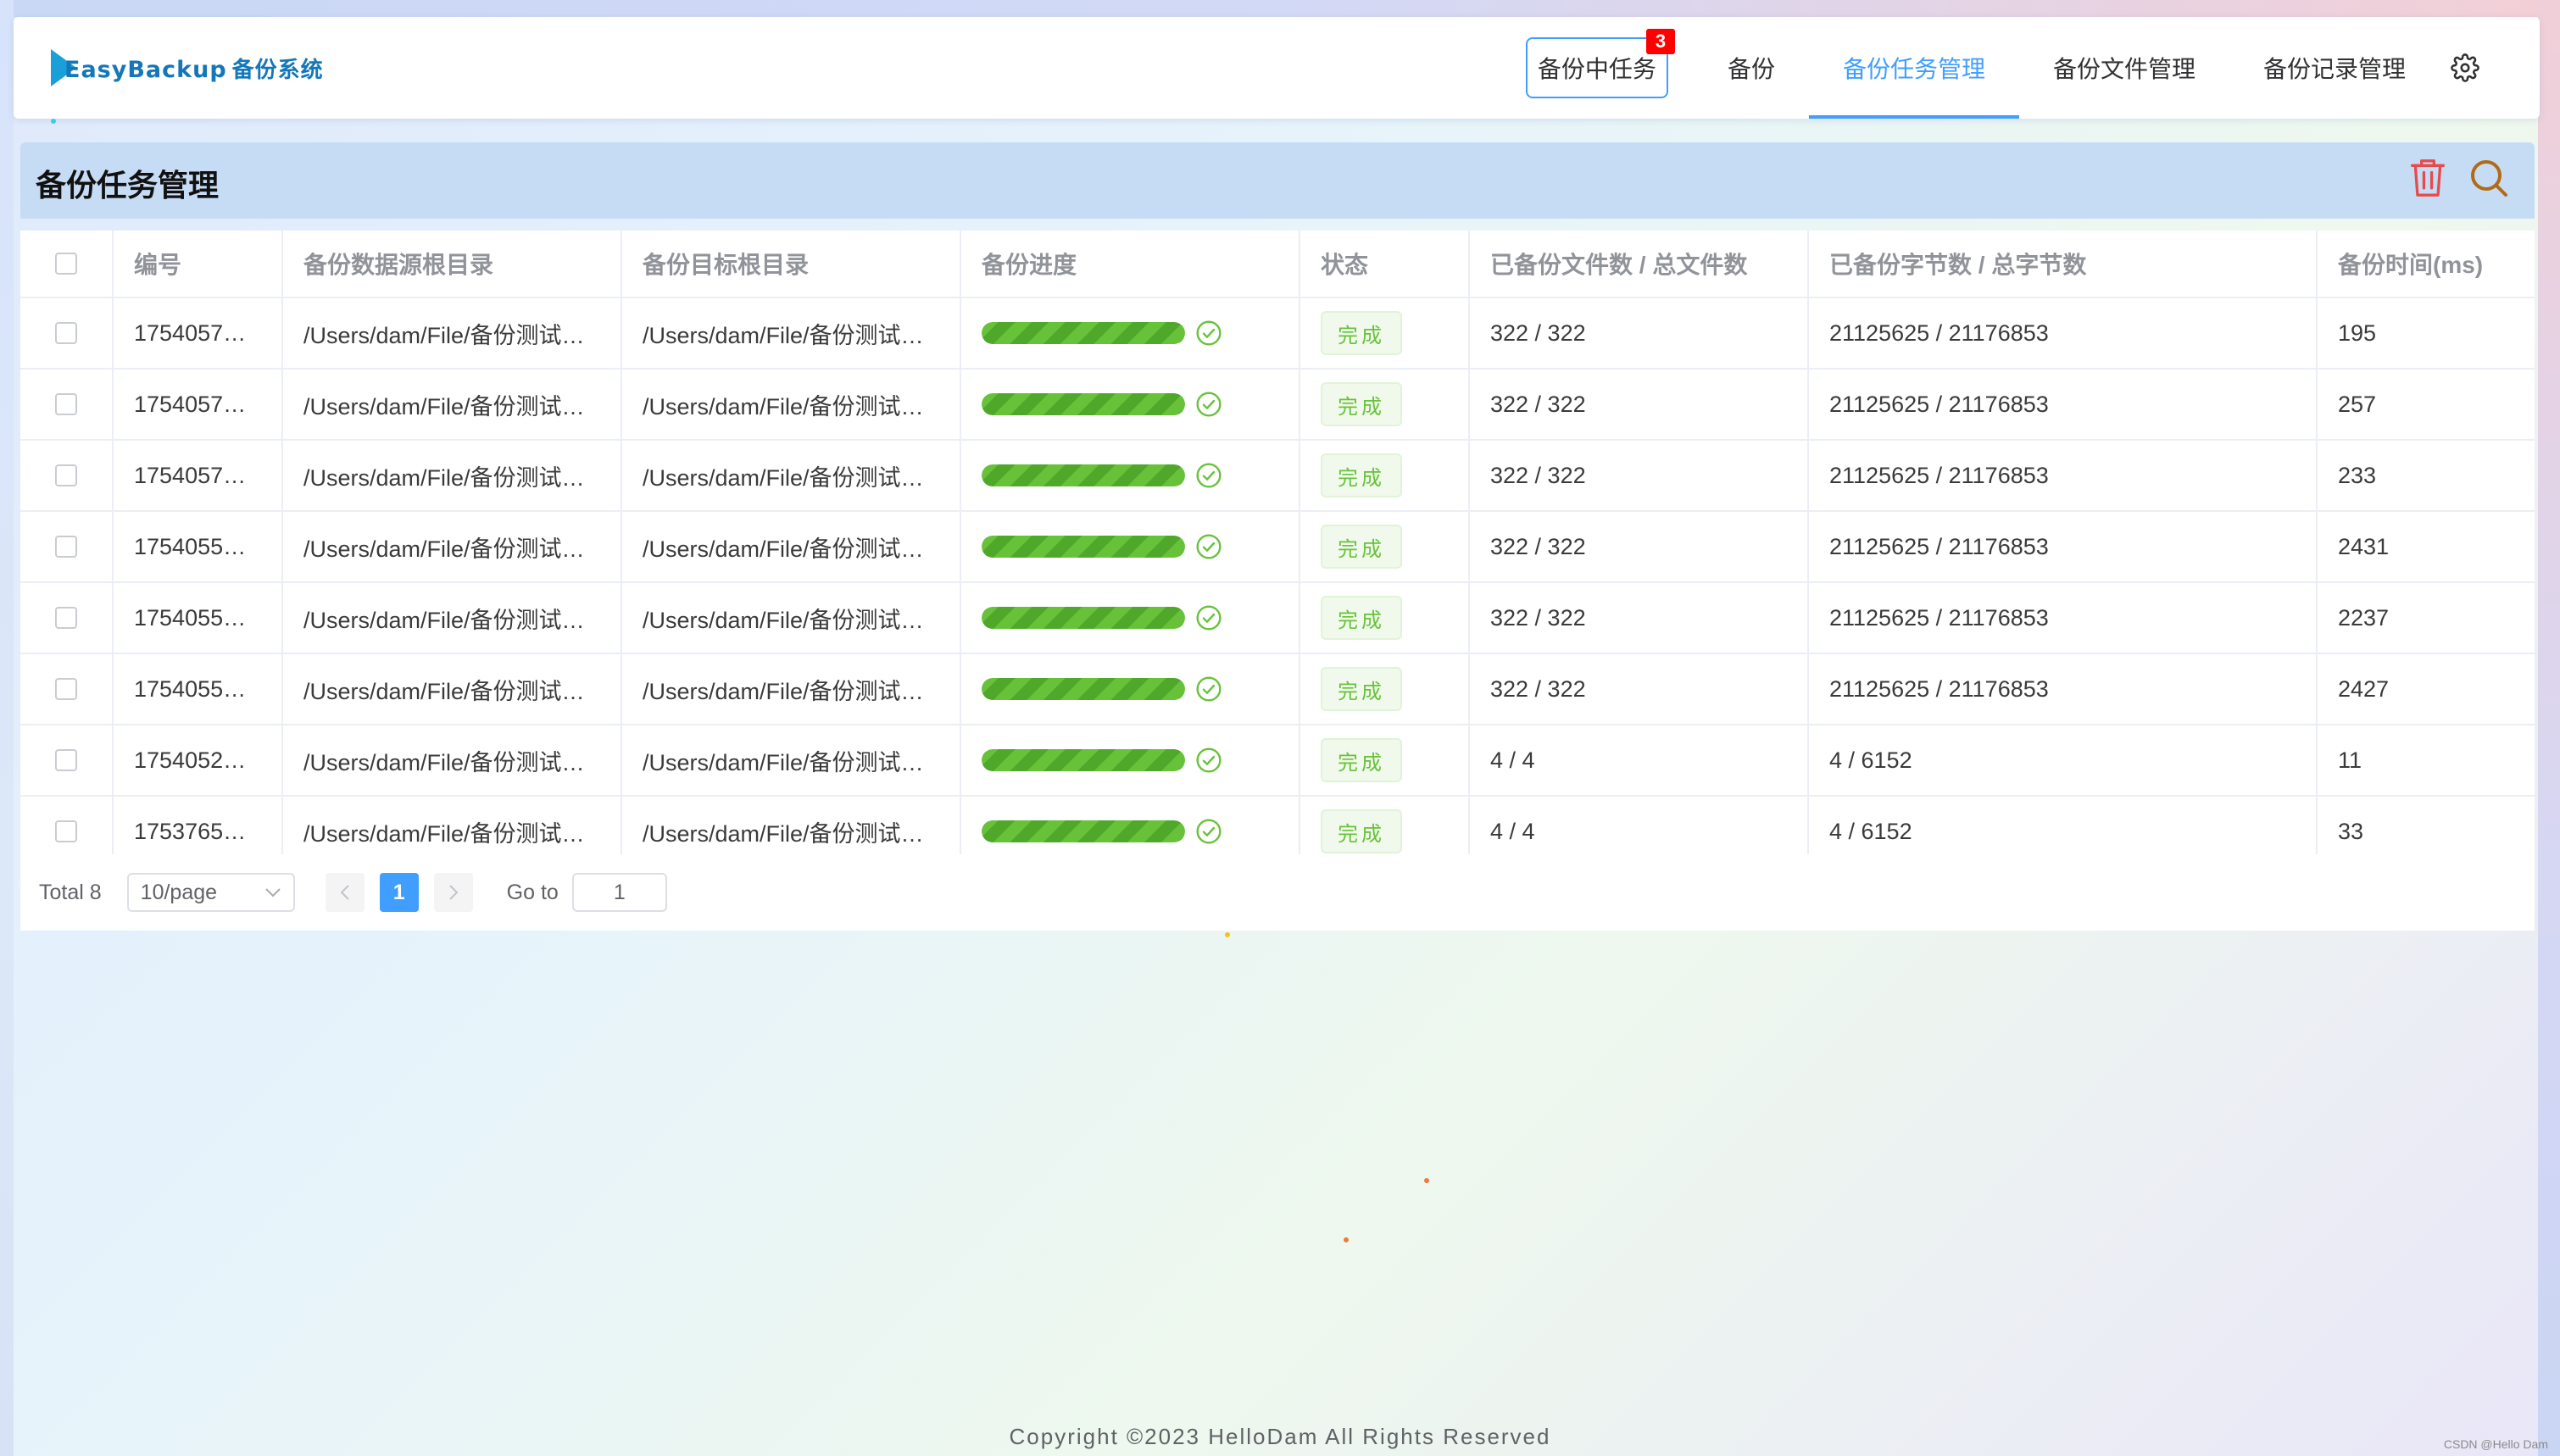 The width and height of the screenshot is (2560, 1456). What do you see at coordinates (2124, 68) in the screenshot?
I see `nav-item-file-management: 备份文件管理` at bounding box center [2124, 68].